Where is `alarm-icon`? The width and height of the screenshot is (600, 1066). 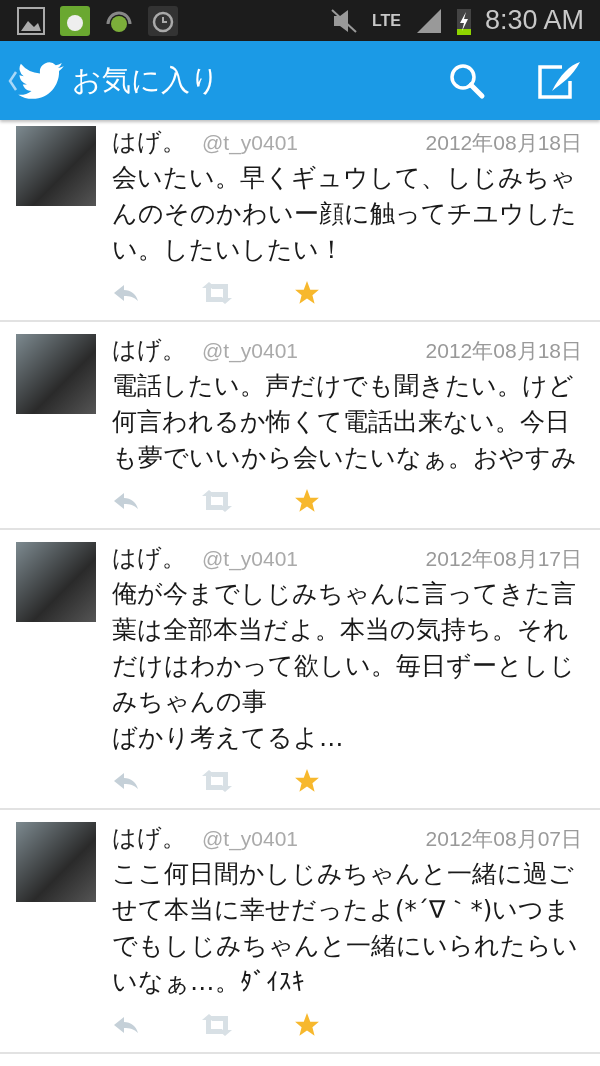
alarm-icon is located at coordinates (163, 20).